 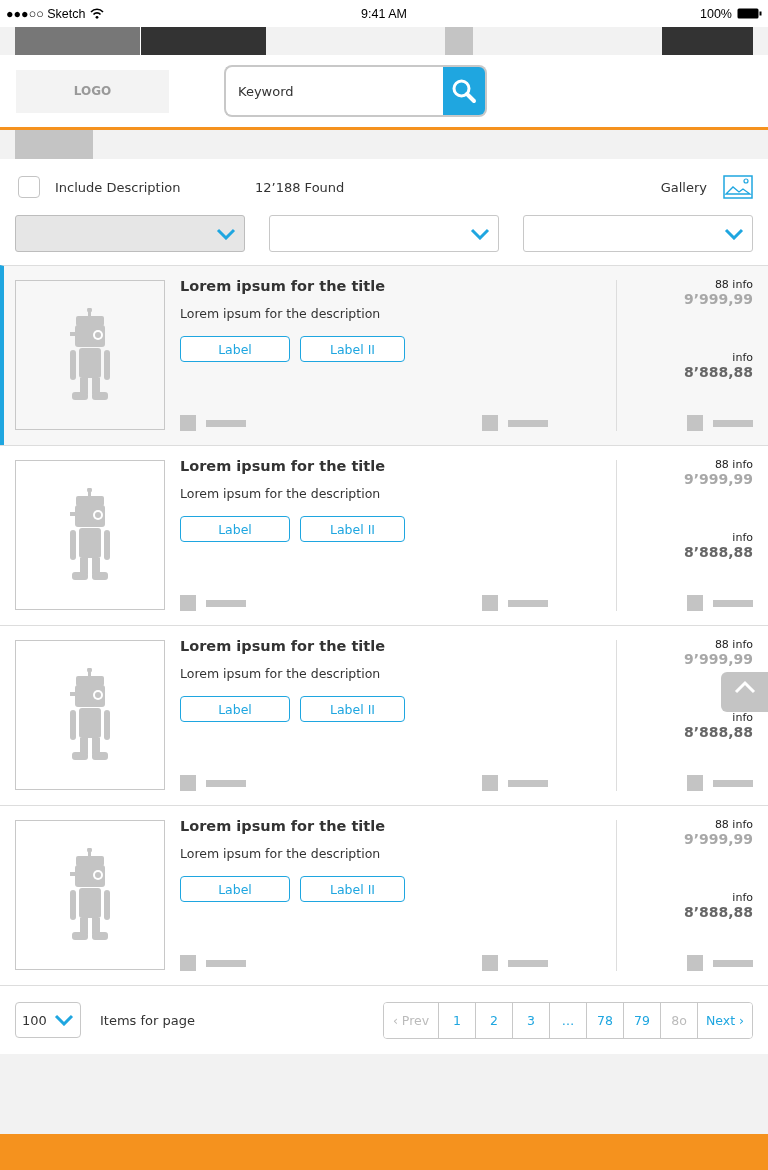 I want to click on page-link: Next ›, so click(x=724, y=1020).